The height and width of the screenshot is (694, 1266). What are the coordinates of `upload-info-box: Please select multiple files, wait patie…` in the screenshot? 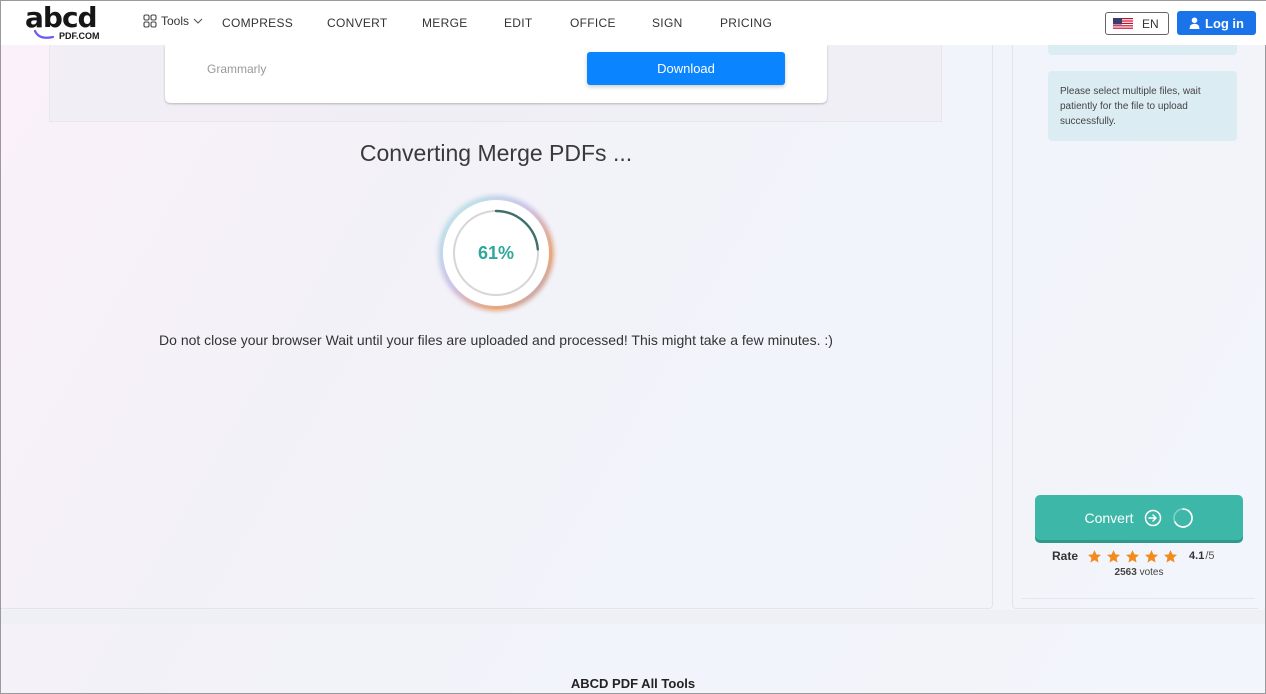 It's located at (1142, 106).